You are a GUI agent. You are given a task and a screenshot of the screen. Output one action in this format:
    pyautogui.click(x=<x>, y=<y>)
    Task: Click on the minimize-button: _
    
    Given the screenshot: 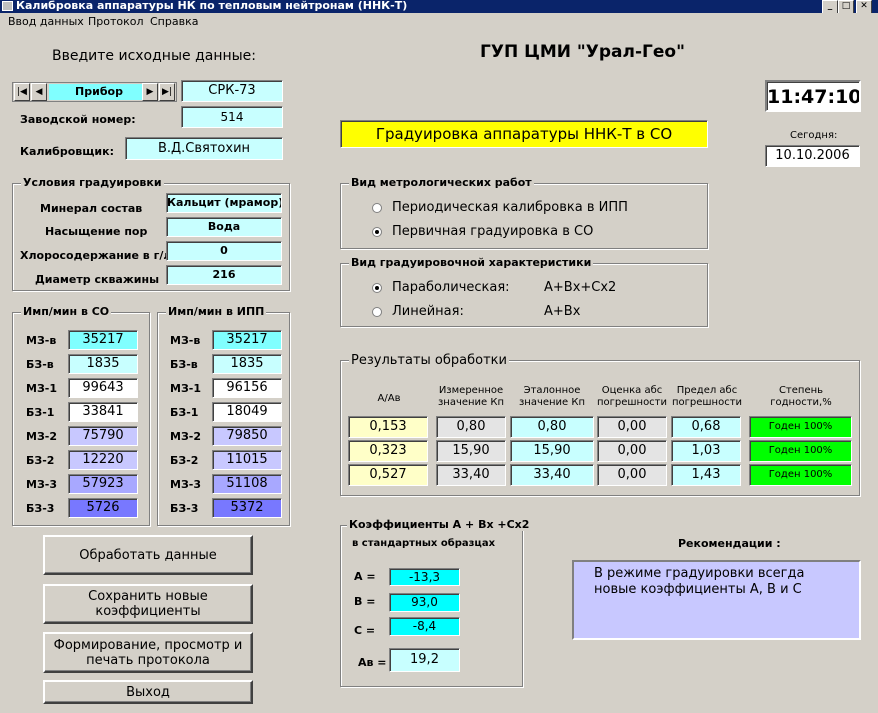 What is the action you would take?
    pyautogui.click(x=830, y=6)
    